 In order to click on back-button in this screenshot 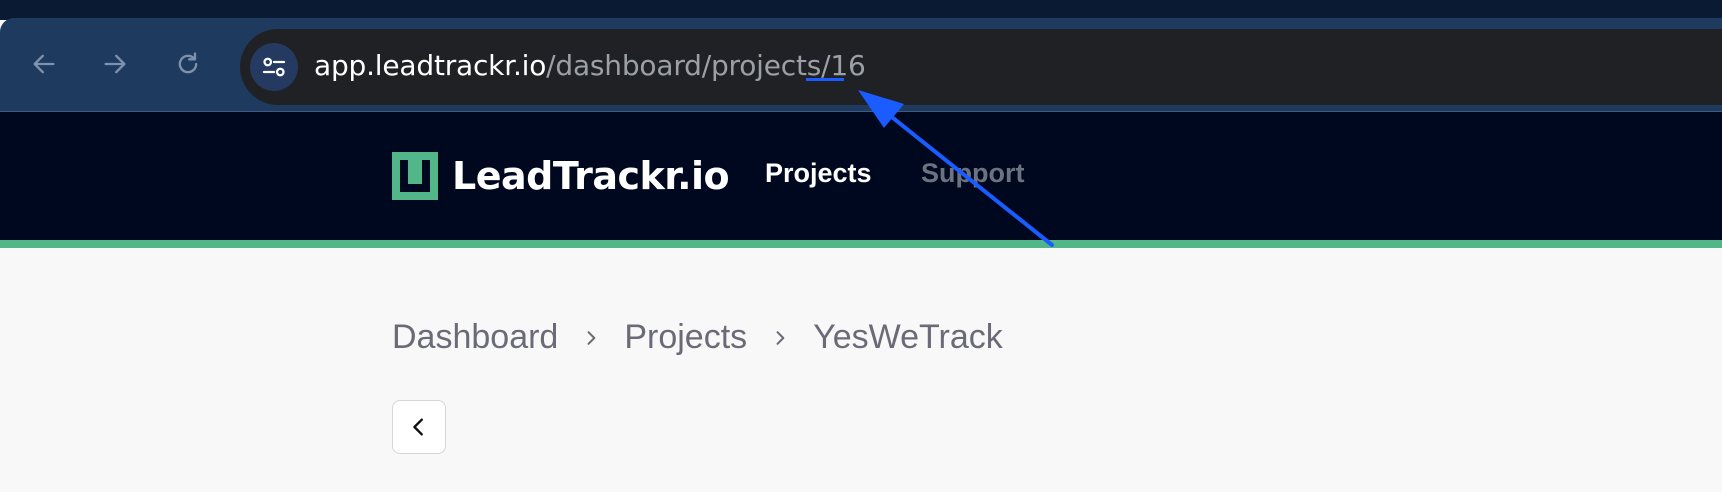, I will do `click(419, 427)`.